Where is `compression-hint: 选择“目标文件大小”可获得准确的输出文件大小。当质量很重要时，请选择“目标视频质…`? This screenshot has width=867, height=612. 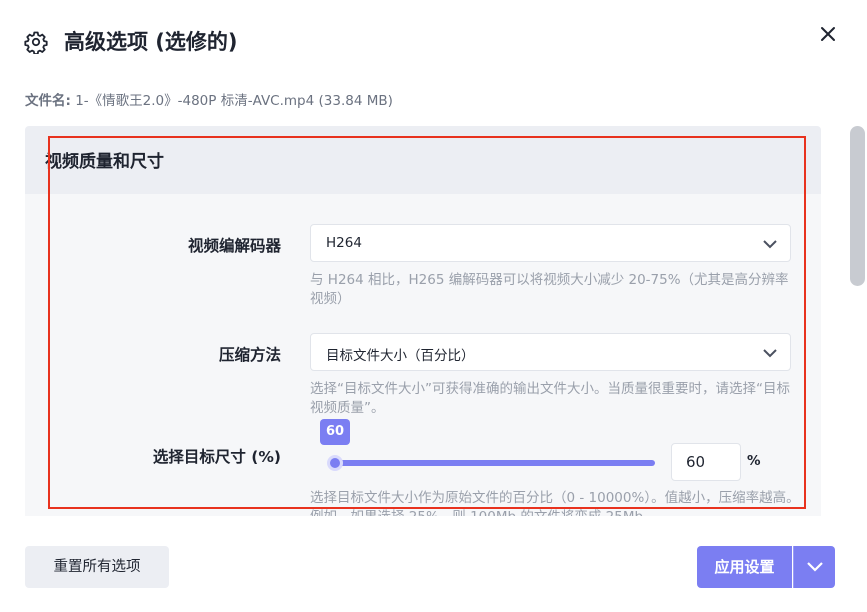
compression-hint: 选择“目标文件大小”可获得准确的输出文件大小。当质量很重要时，请选择“目标视频质… is located at coordinates (550, 398).